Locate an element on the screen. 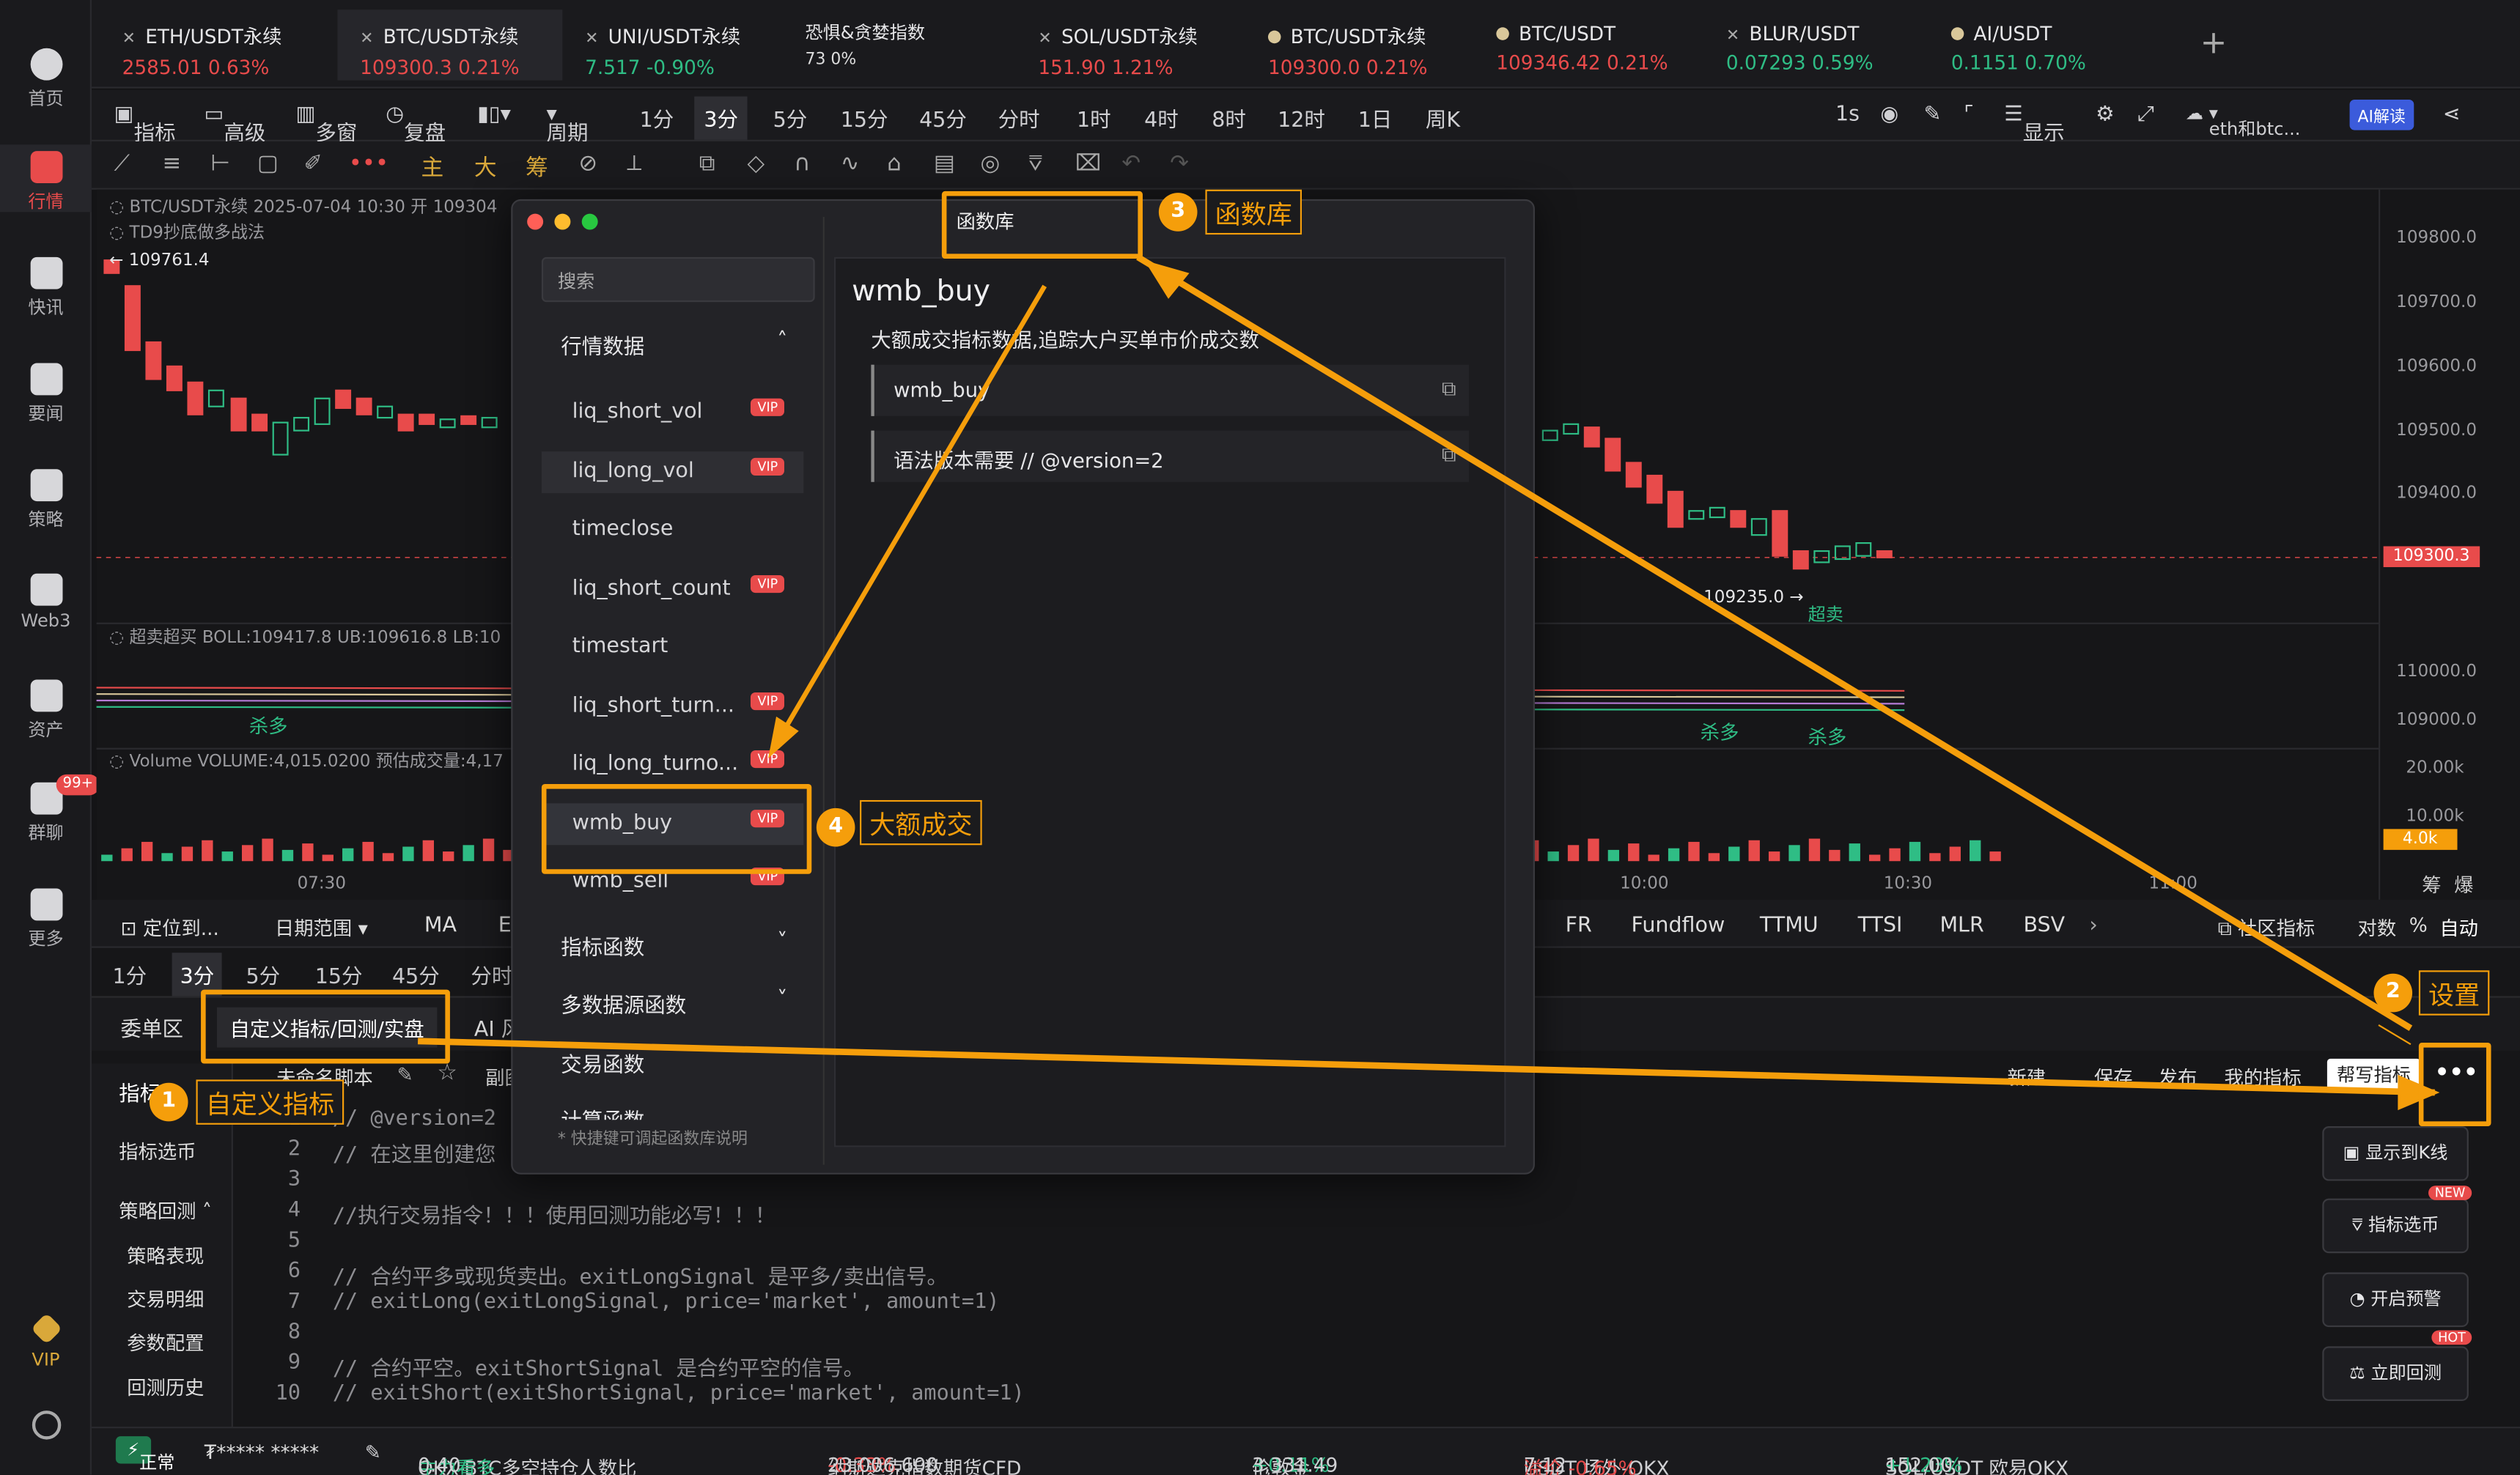 Image resolution: width=2520 pixels, height=1475 pixels. callout-label: 设置 is located at coordinates (2454, 993).